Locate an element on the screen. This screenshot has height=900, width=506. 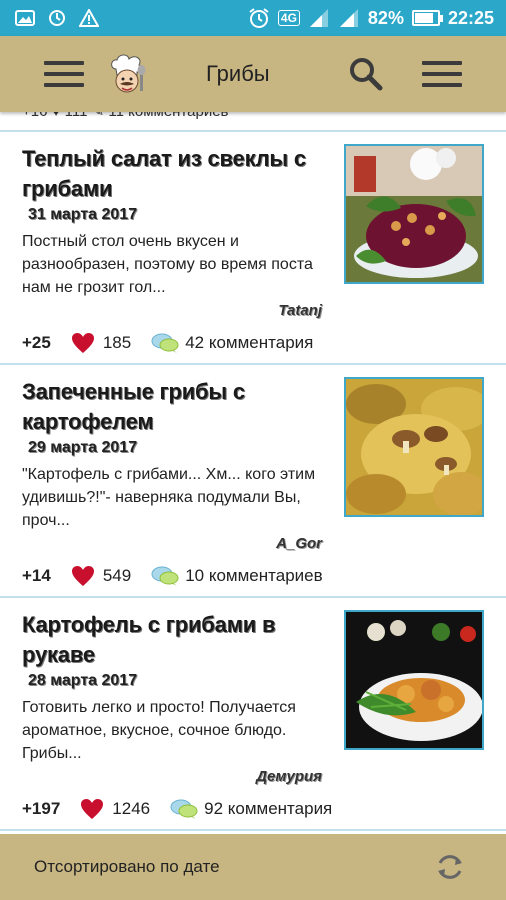
recipe-stats: +14 549 10 комментариев is located at coordinates (172, 576).